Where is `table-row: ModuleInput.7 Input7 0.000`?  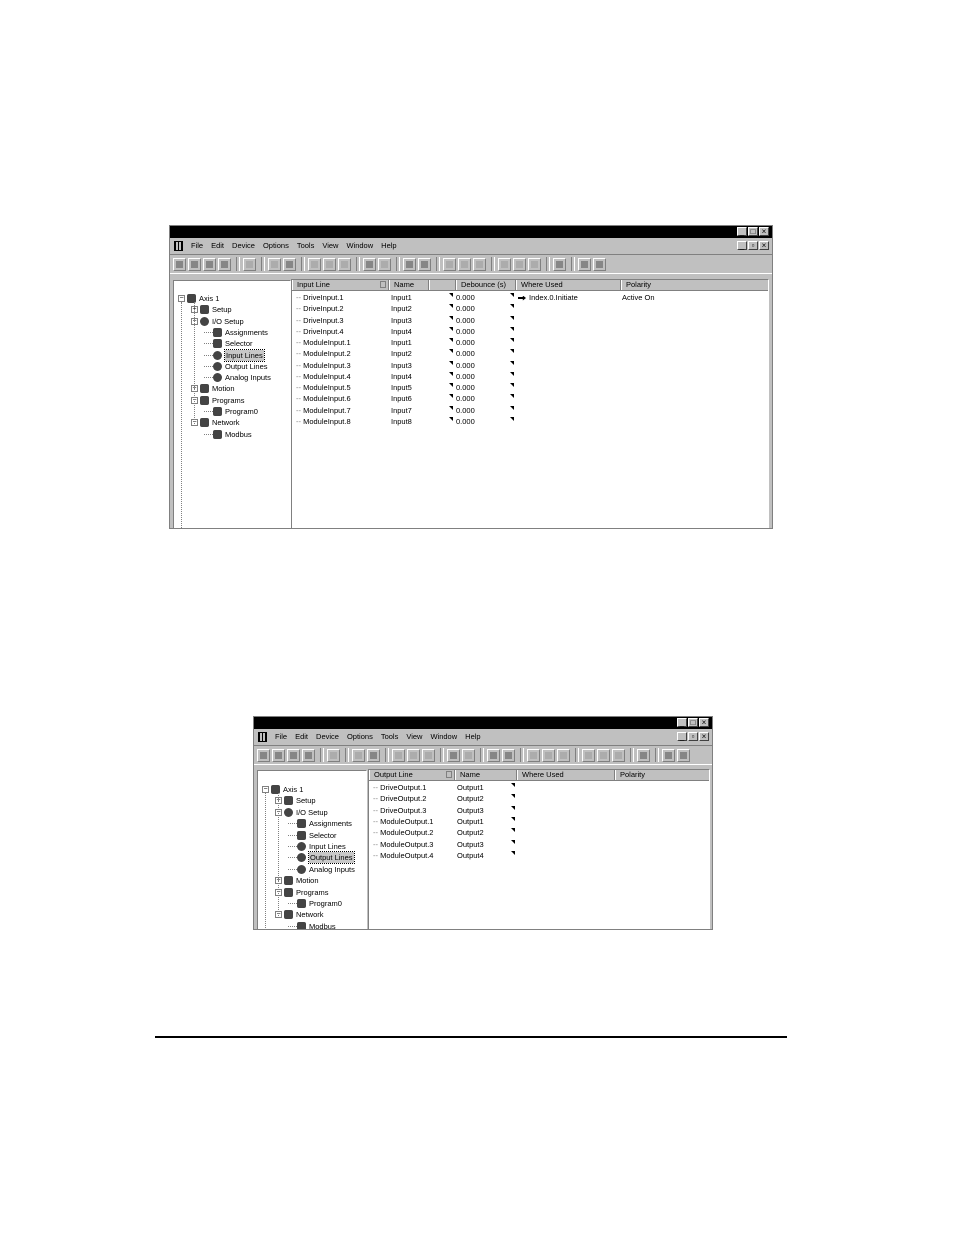 table-row: ModuleInput.7 Input7 0.000 is located at coordinates (530, 410).